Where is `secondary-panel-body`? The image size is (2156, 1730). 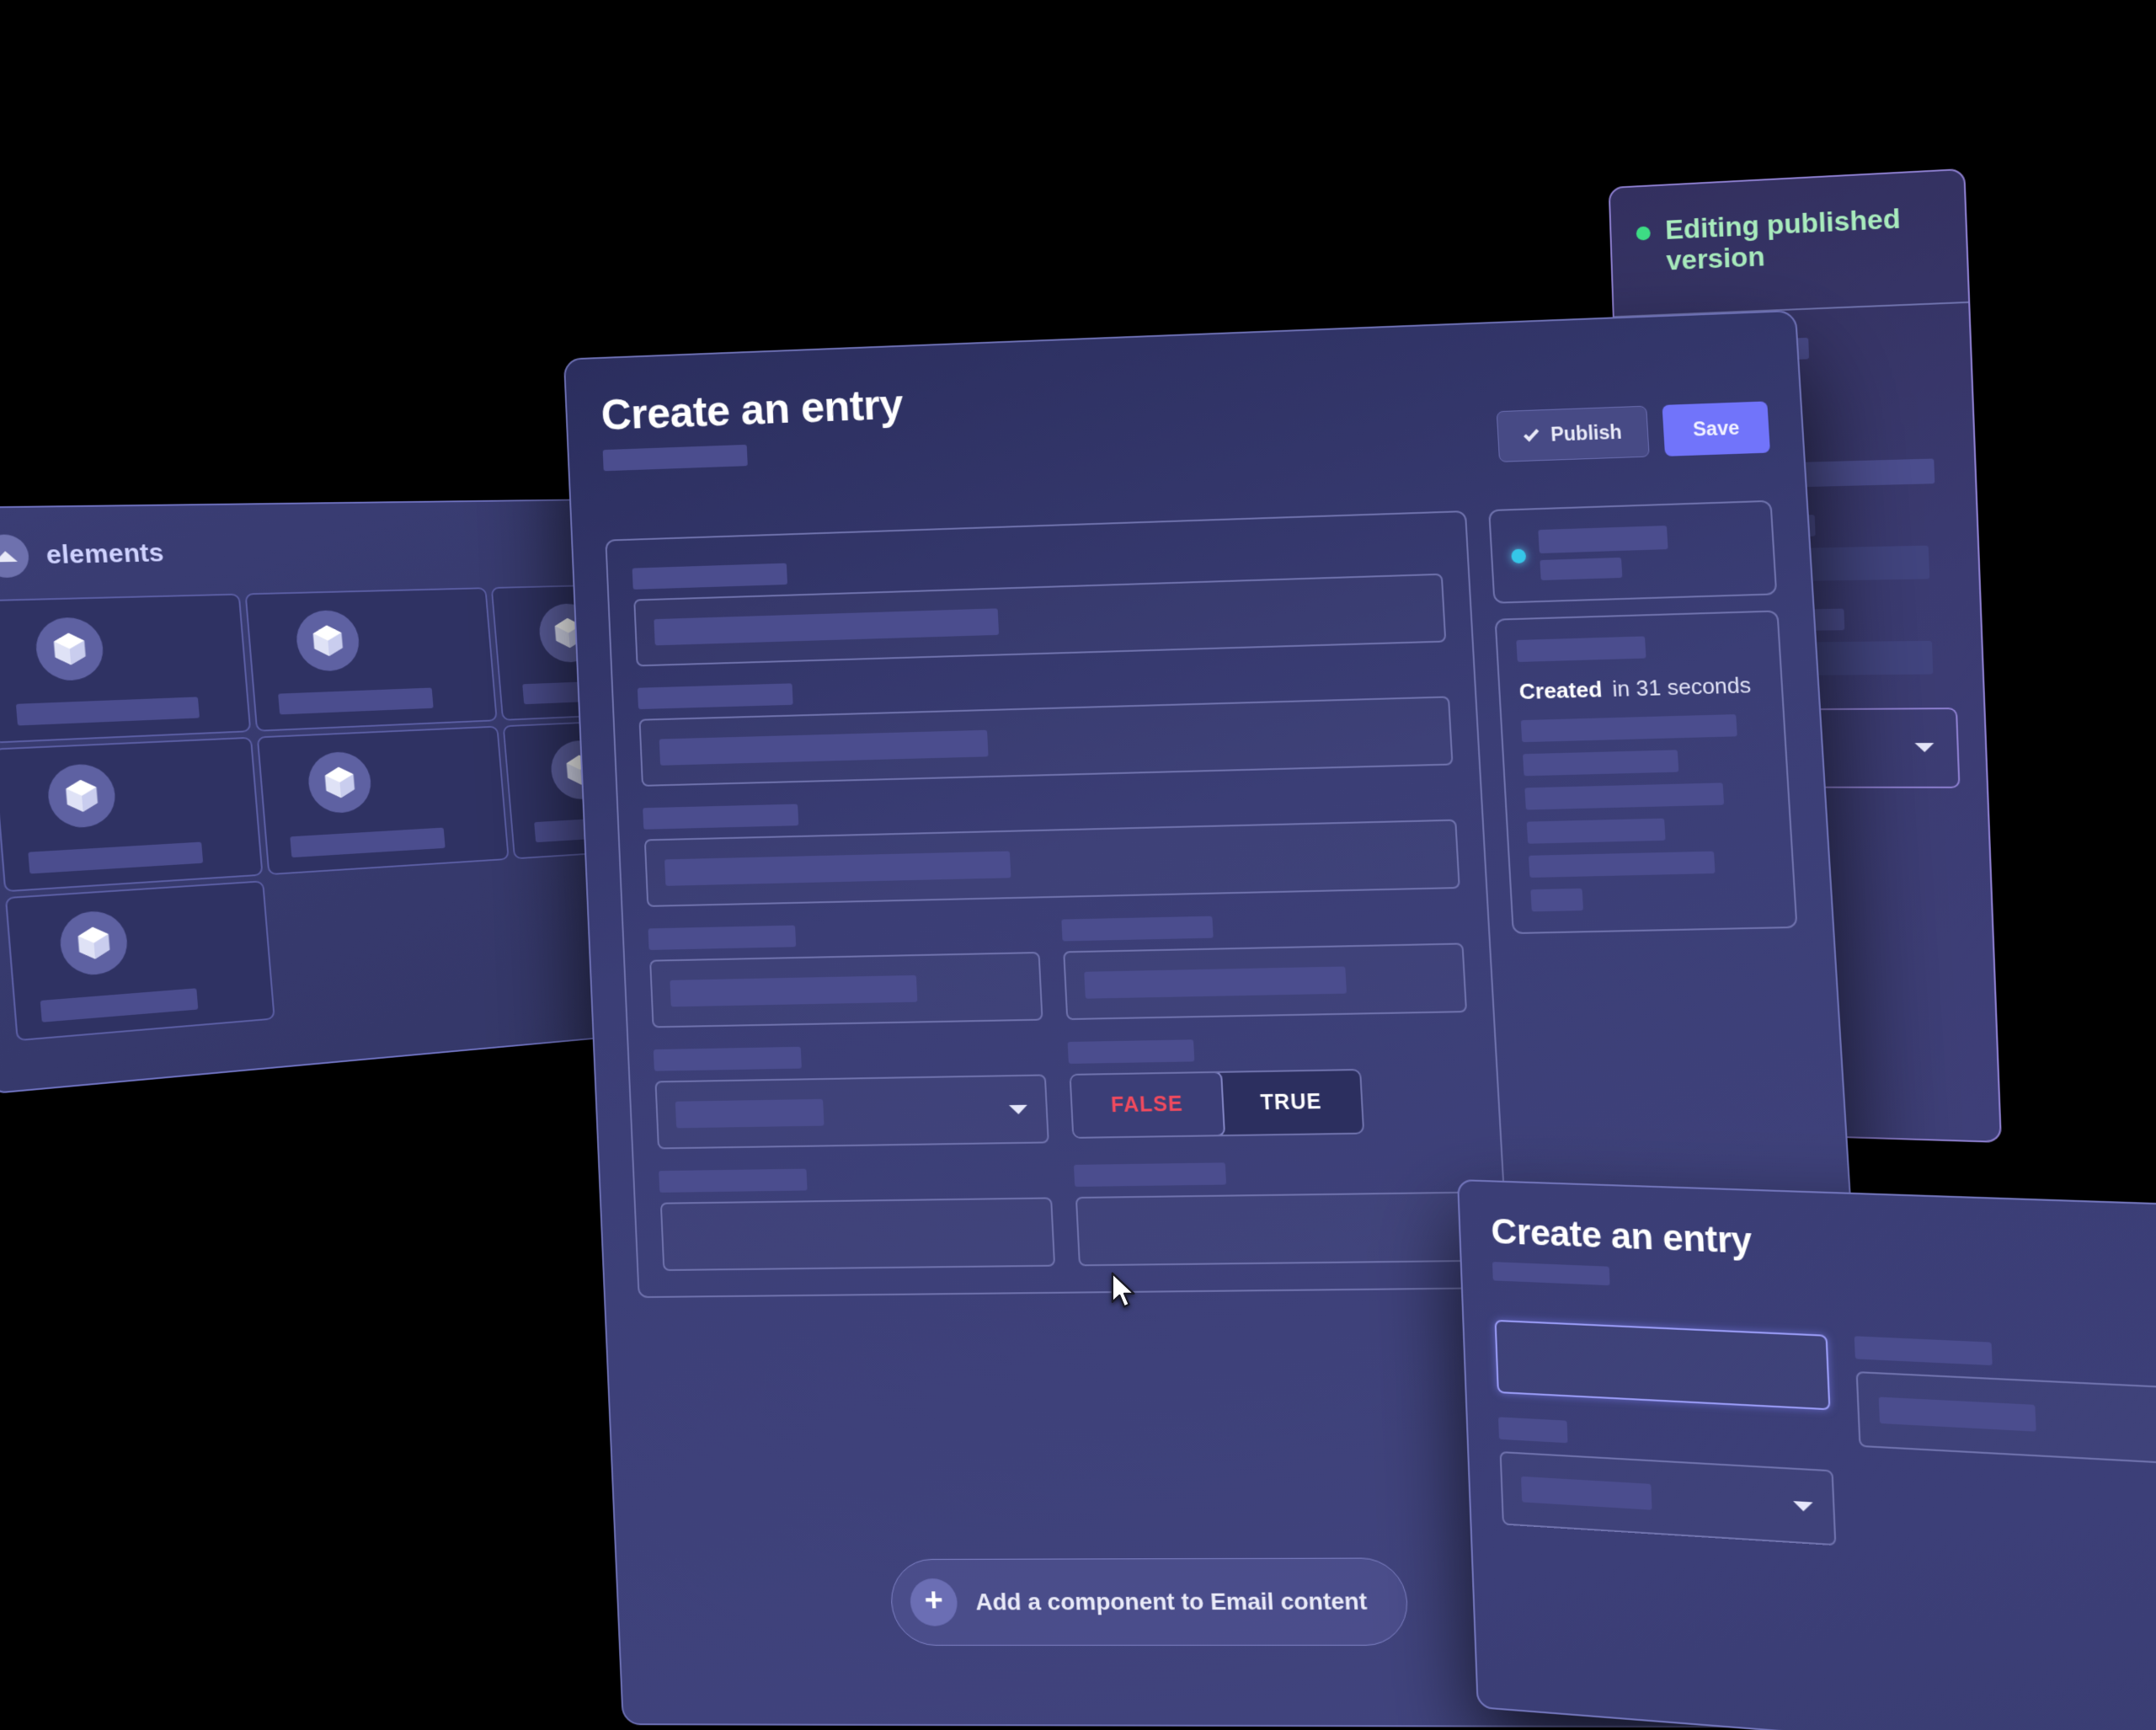 secondary-panel-body is located at coordinates (1825, 1445).